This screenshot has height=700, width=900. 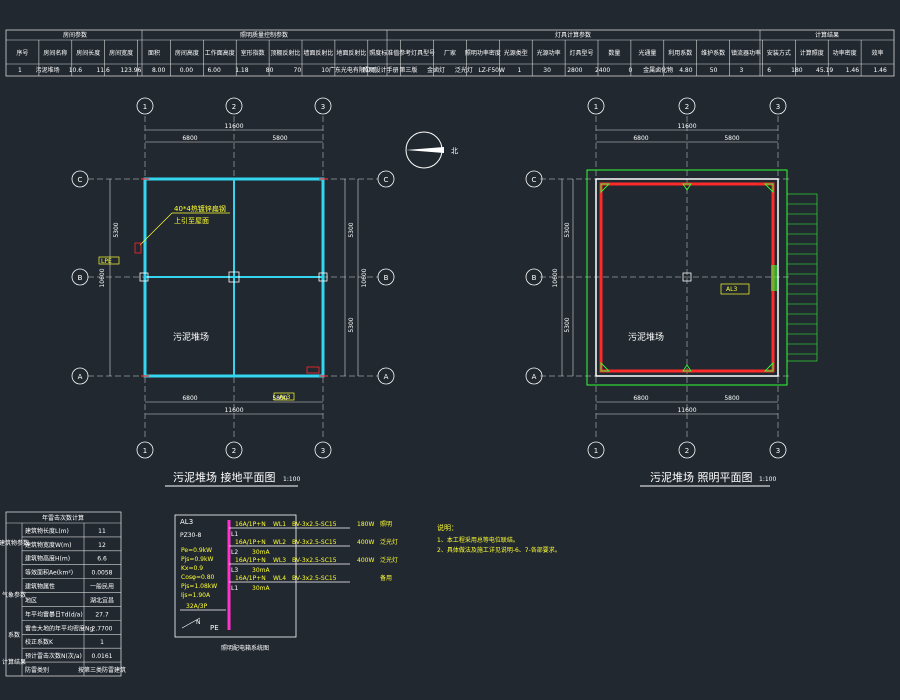 What do you see at coordinates (686, 70) in the screenshot?
I see `table-cell: 4.80` at bounding box center [686, 70].